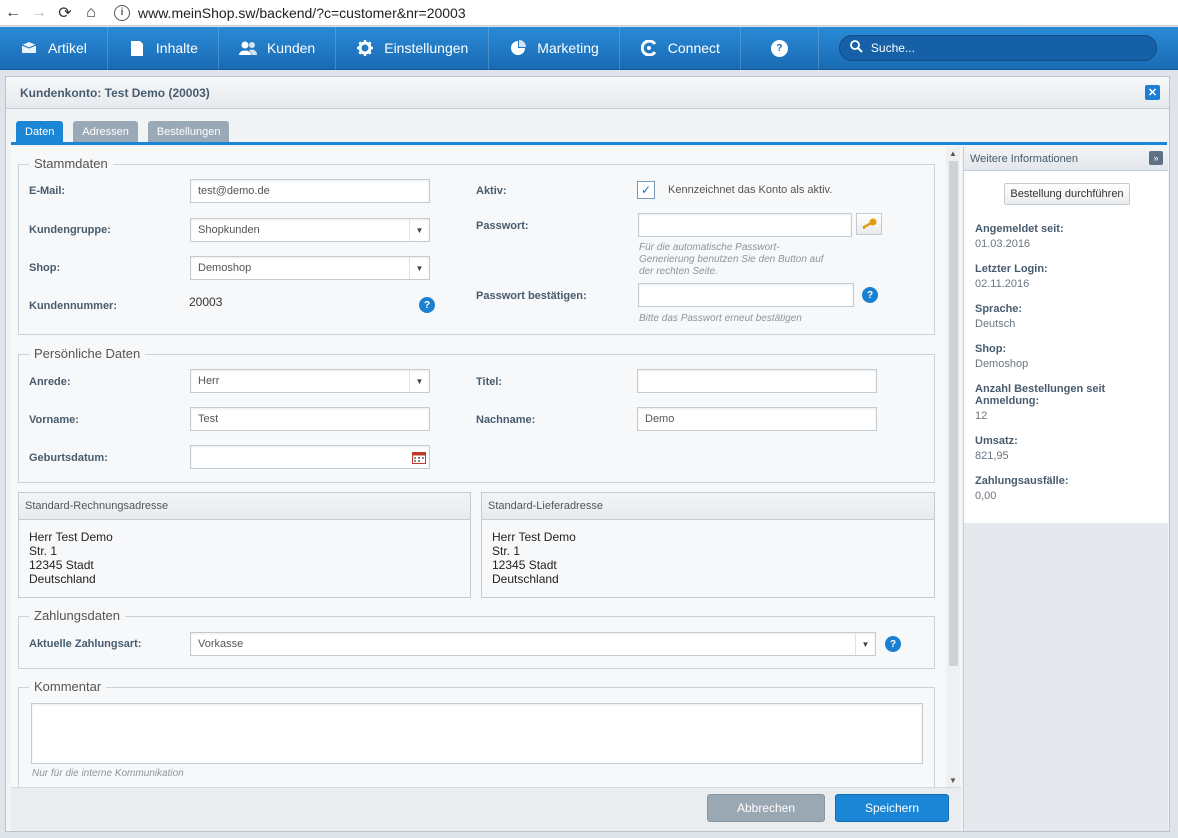 This screenshot has height=838, width=1178. Describe the element at coordinates (122, 12) in the screenshot. I see `info-icon: i` at that location.